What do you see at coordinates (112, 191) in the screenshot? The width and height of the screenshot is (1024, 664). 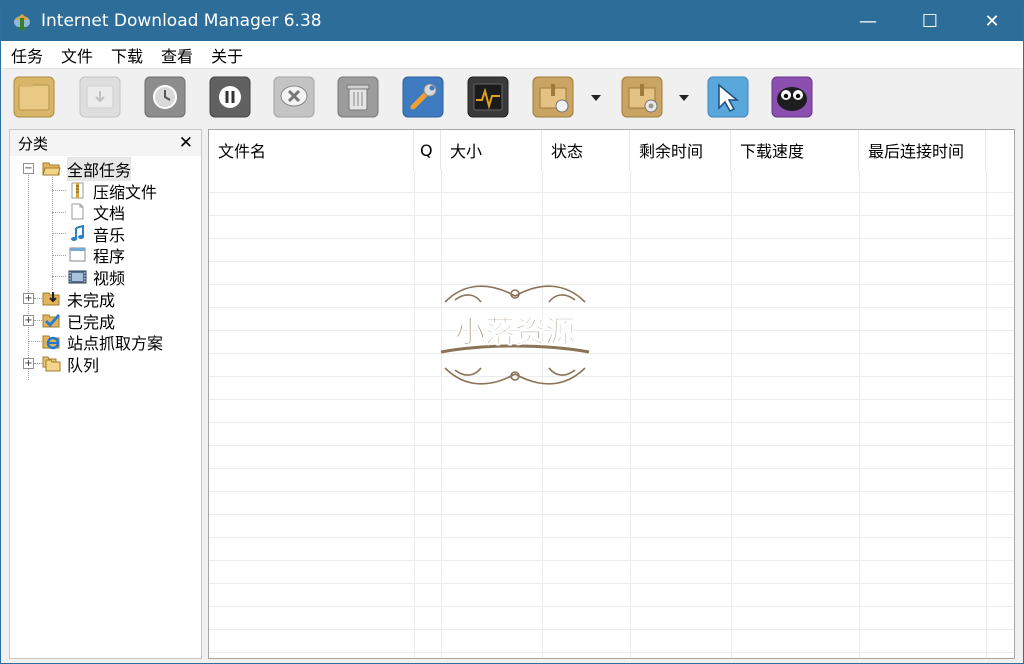 I see `tree-compressed: 压缩文件` at bounding box center [112, 191].